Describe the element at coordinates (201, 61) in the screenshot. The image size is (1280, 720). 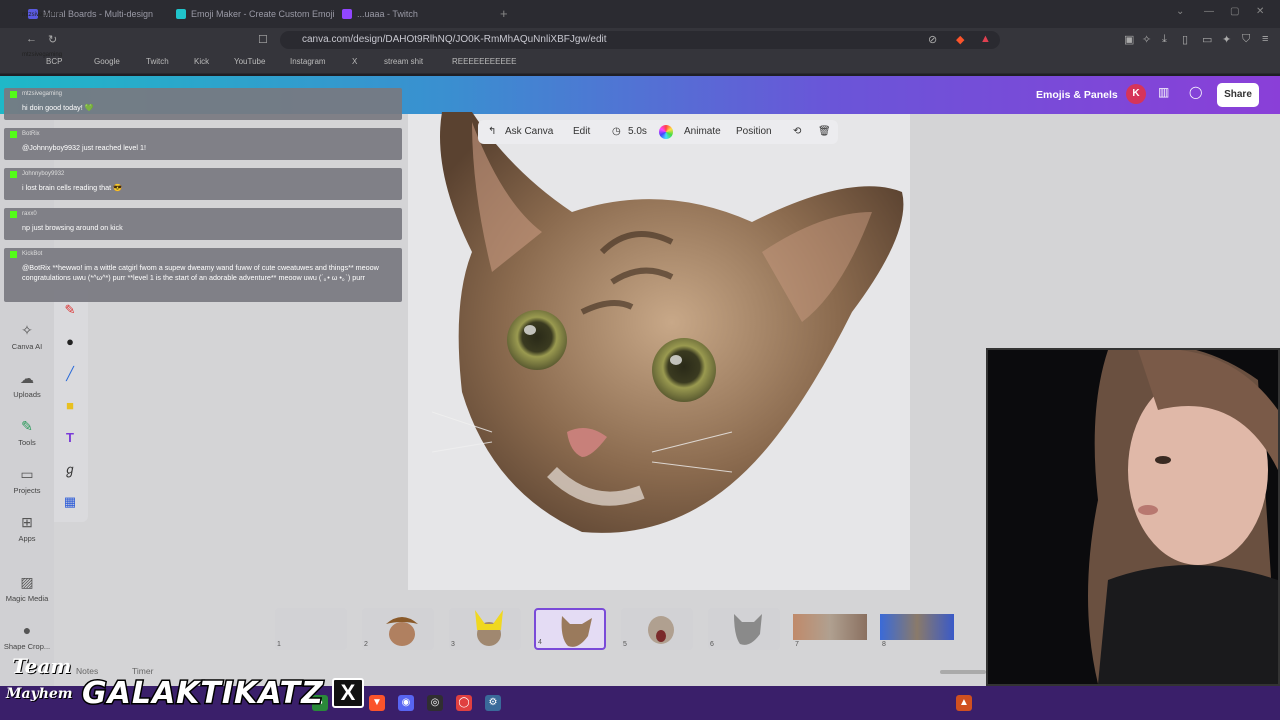
I see `bookmark-item: Kick` at that location.